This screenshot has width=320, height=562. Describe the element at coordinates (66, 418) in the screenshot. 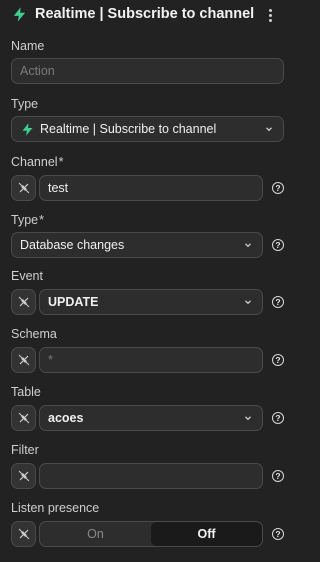

I see `table-value: acoes` at that location.